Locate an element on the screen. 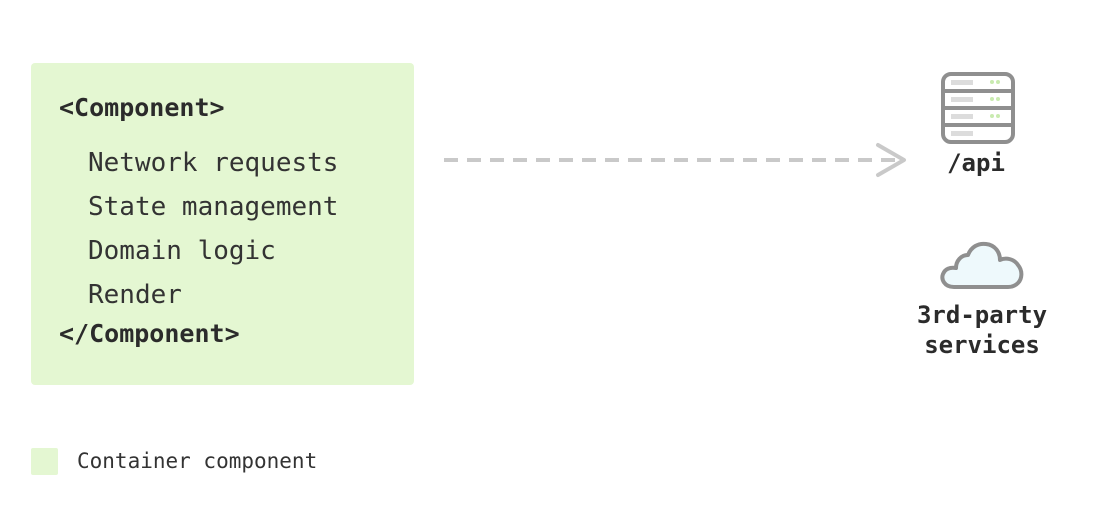 Image resolution: width=1104 pixels, height=520 pixels. legend: Container component is located at coordinates (174, 461).